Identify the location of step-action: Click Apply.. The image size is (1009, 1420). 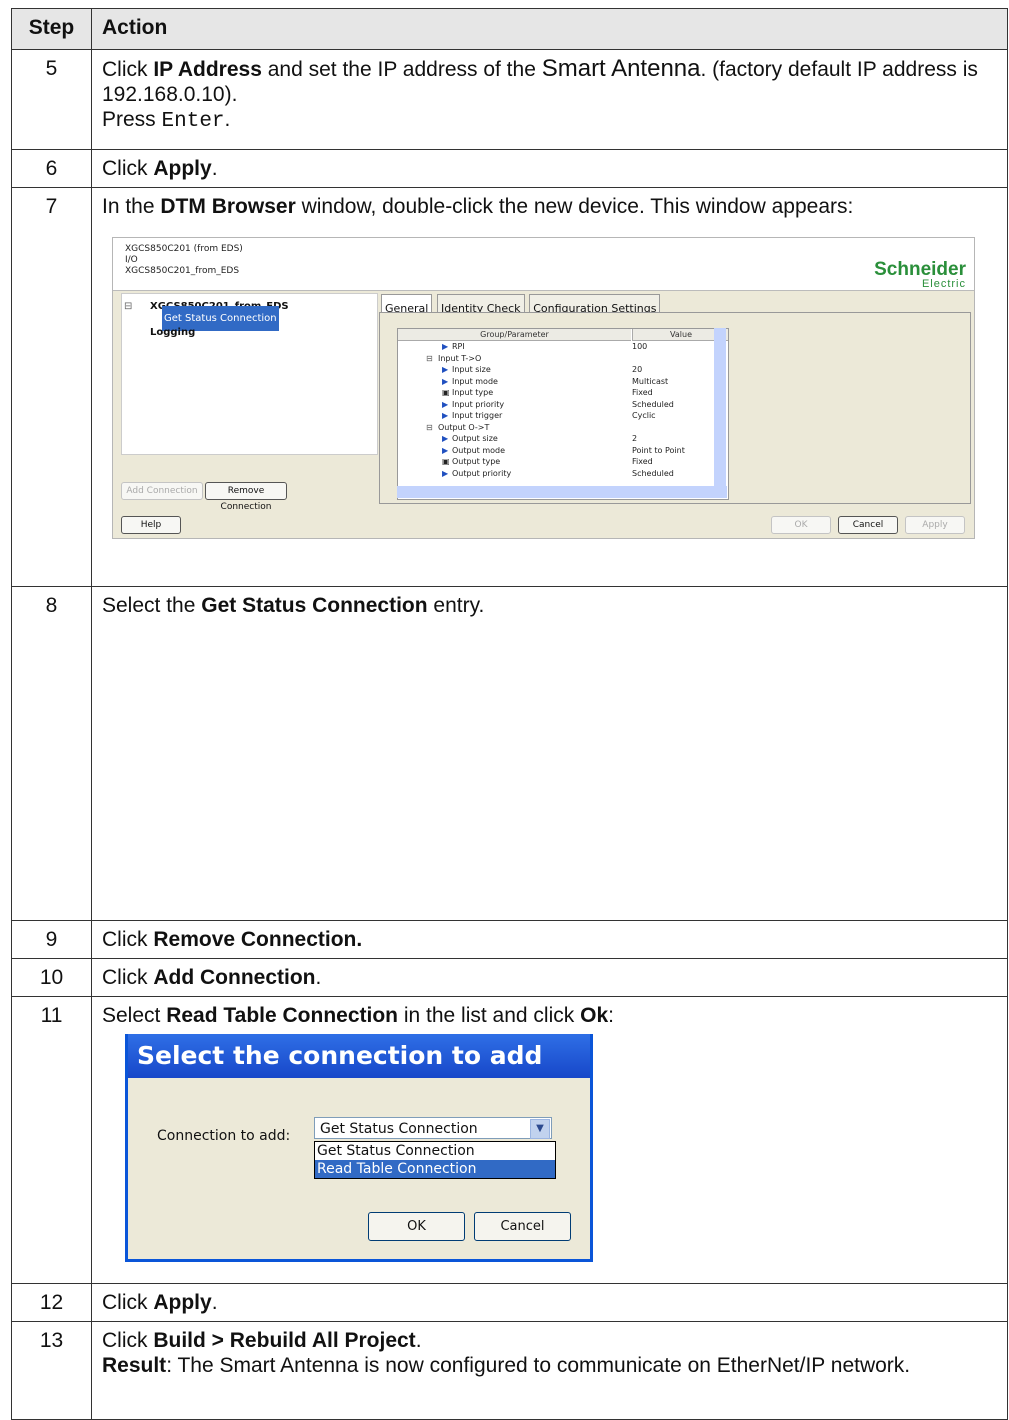
(549, 168).